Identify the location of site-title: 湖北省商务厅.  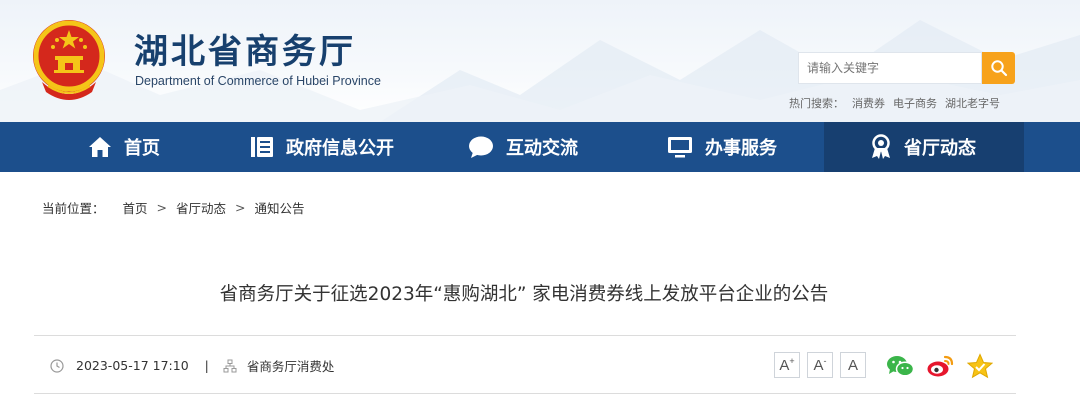
(245, 52).